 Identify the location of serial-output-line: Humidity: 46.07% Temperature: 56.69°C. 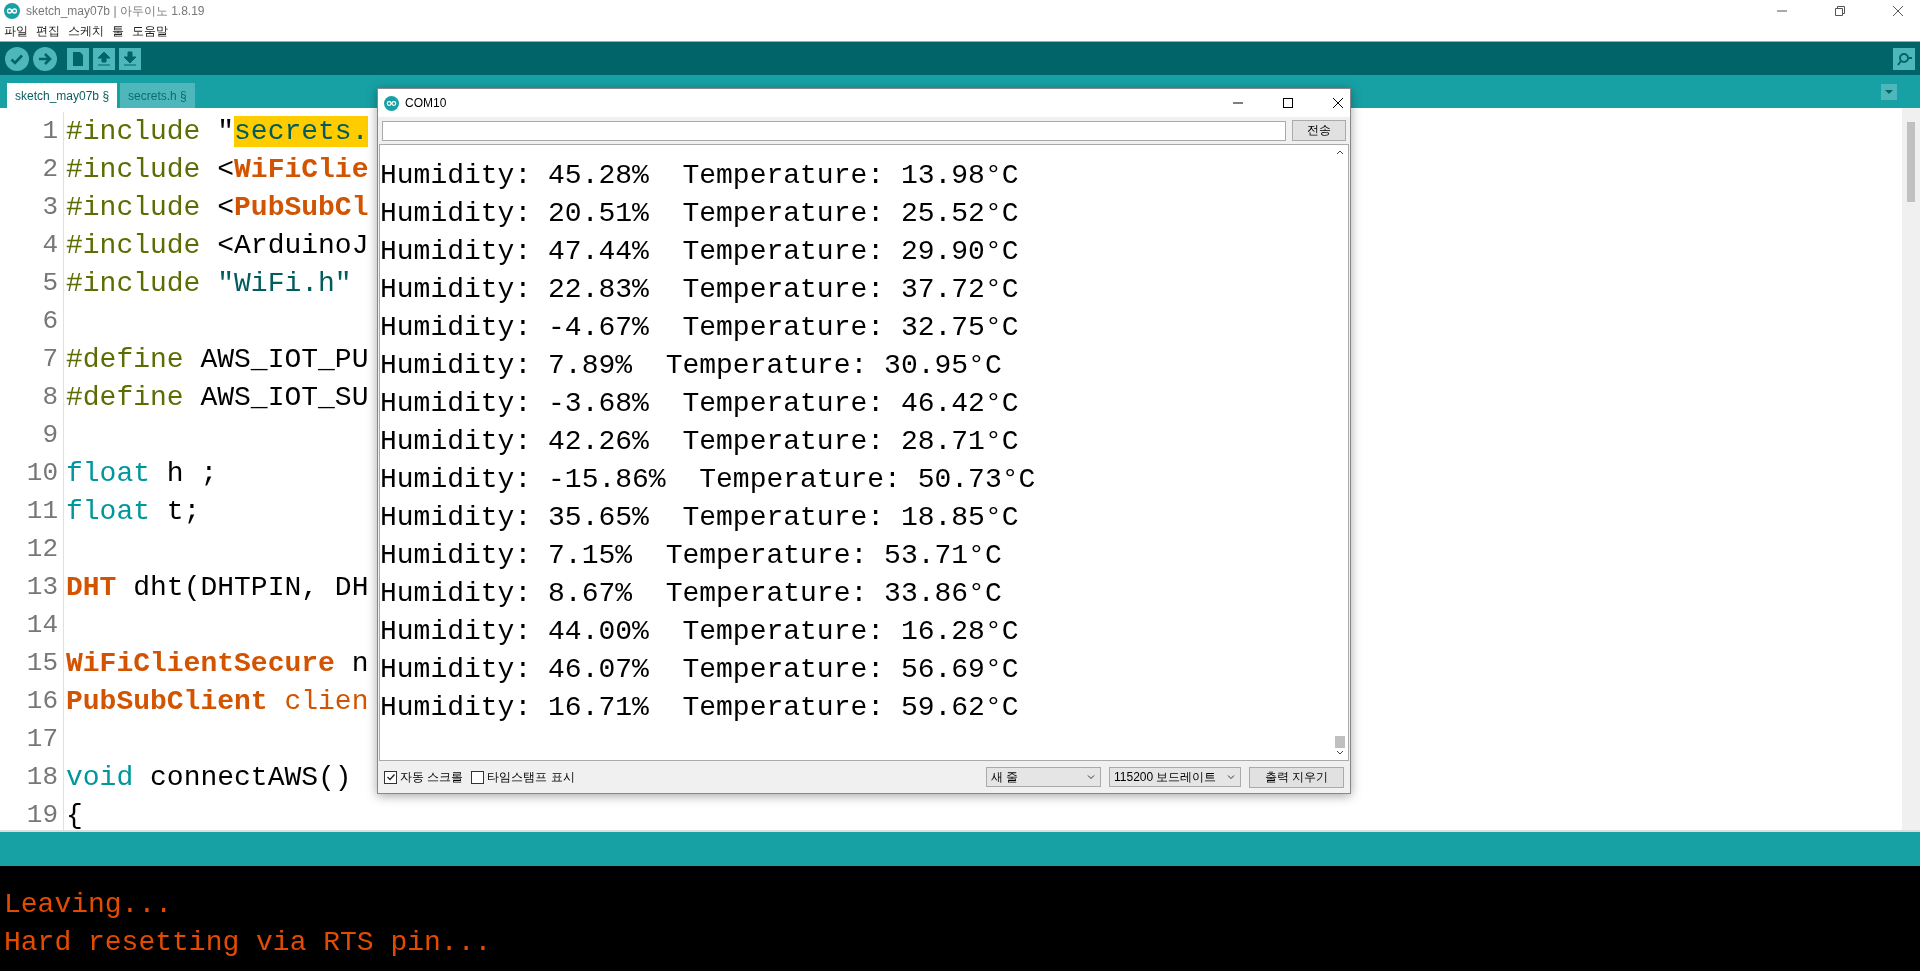
(700, 670).